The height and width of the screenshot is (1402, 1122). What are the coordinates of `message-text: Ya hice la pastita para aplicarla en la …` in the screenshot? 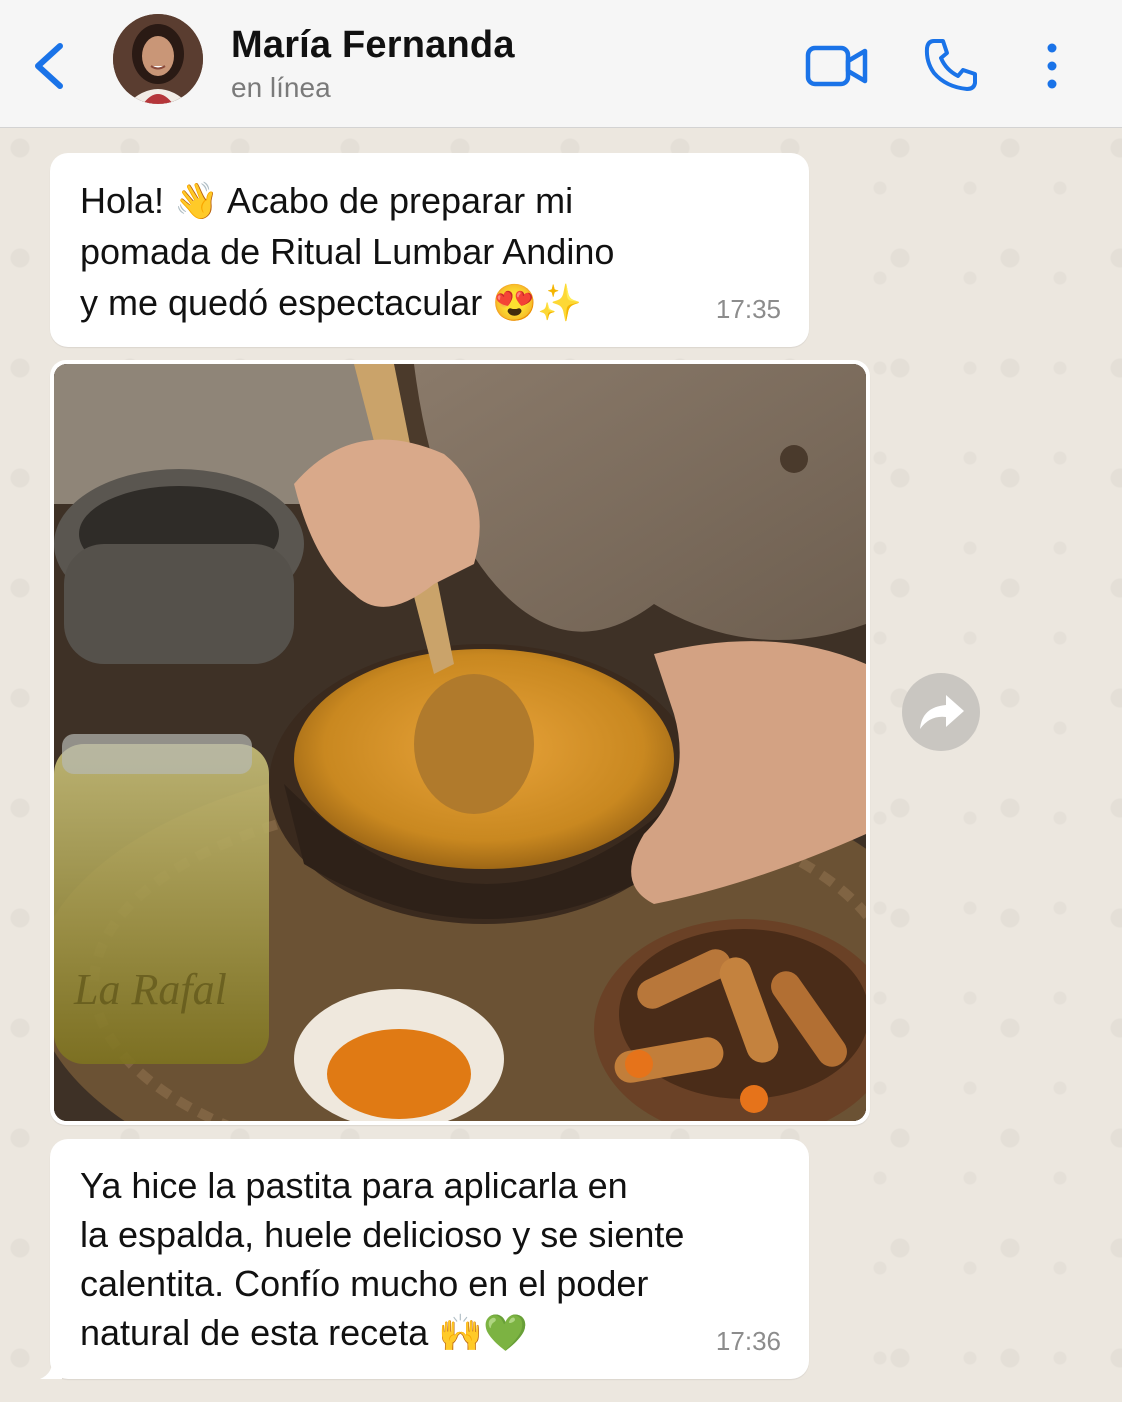 It's located at (382, 1259).